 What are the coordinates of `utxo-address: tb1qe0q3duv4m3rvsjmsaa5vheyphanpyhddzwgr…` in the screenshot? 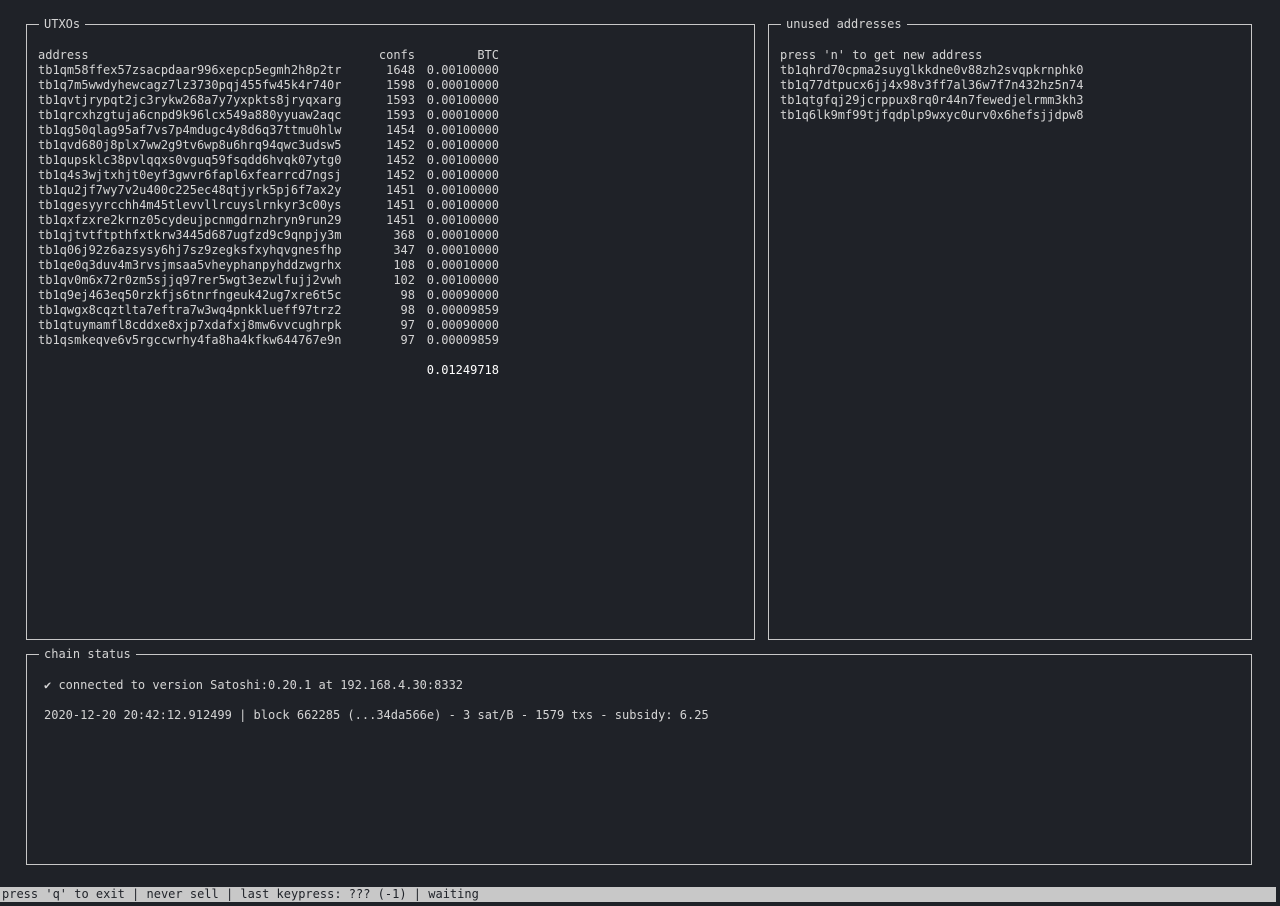 It's located at (190, 265).